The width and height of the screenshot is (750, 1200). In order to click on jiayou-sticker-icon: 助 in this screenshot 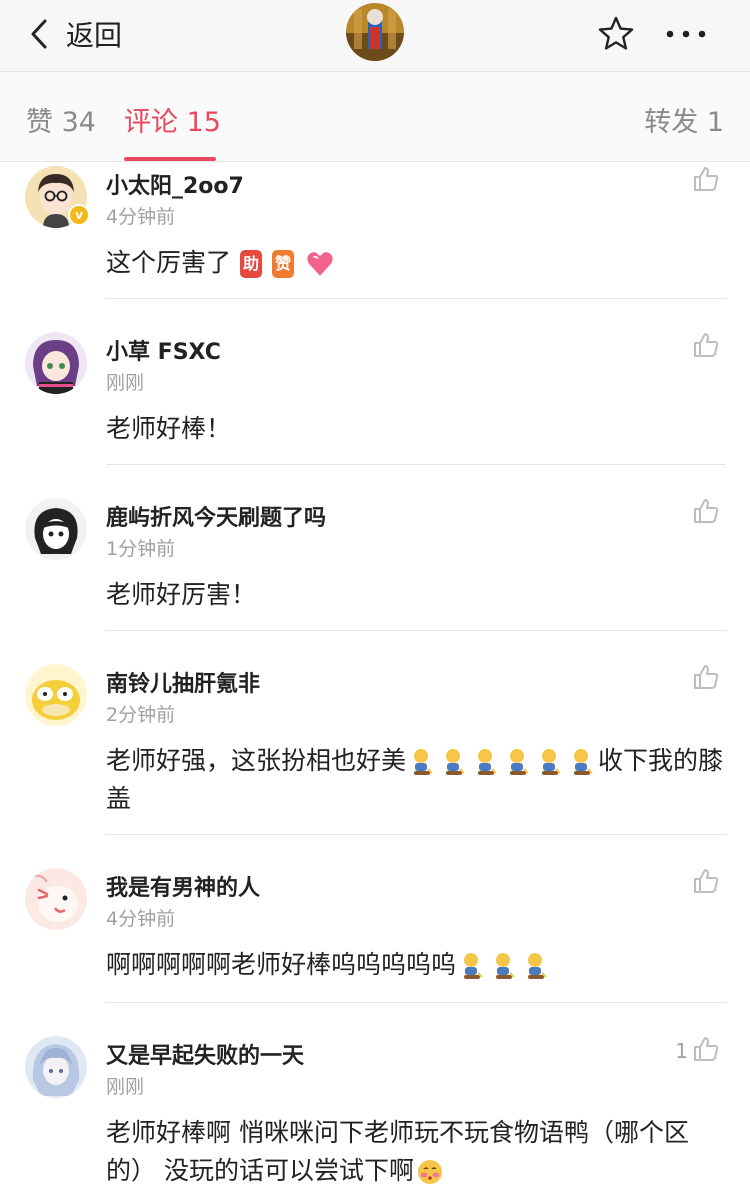, I will do `click(250, 264)`.